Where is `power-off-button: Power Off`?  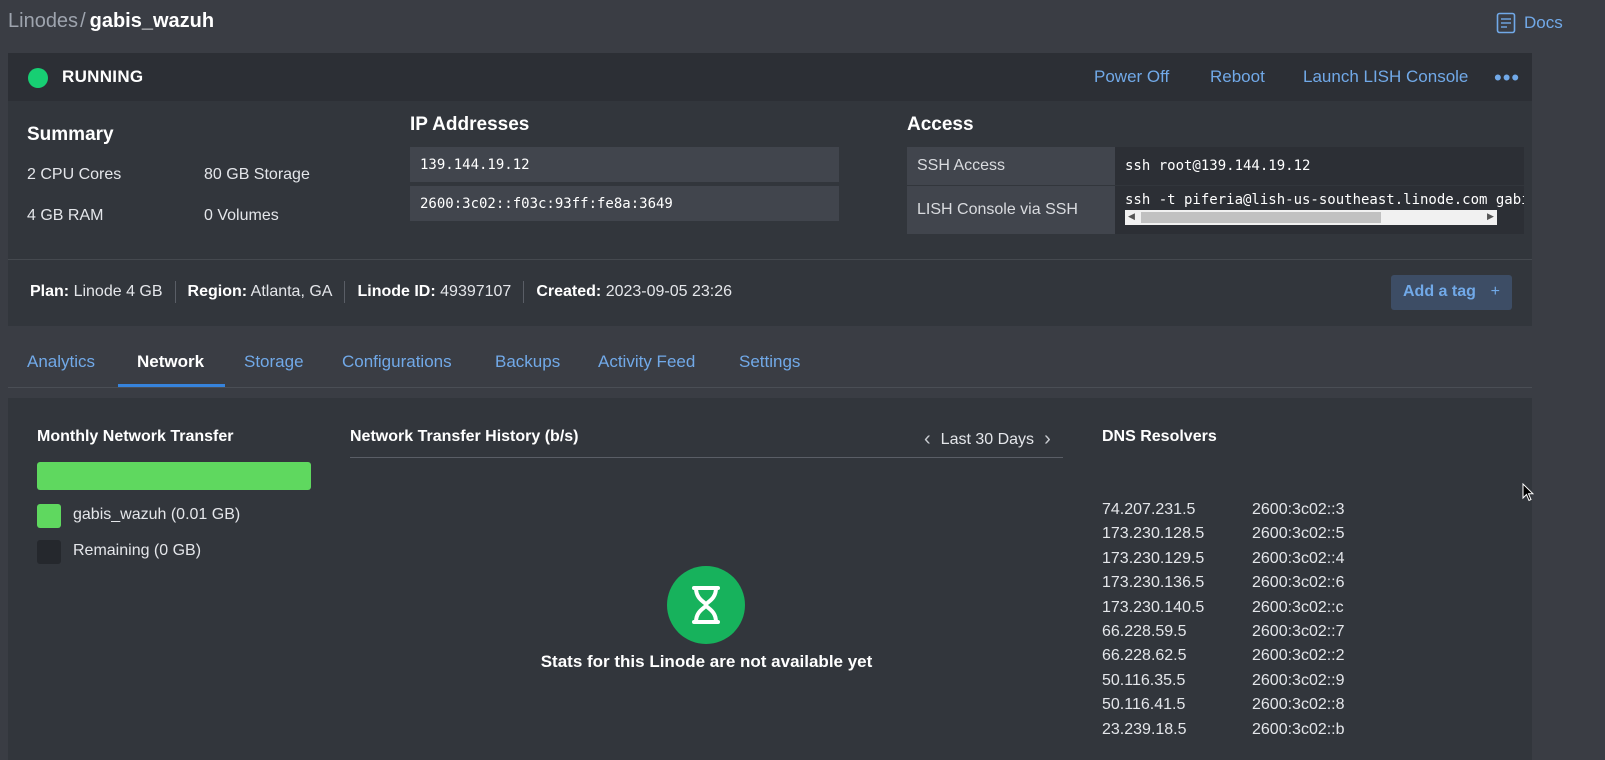
power-off-button: Power Off is located at coordinates (1131, 77).